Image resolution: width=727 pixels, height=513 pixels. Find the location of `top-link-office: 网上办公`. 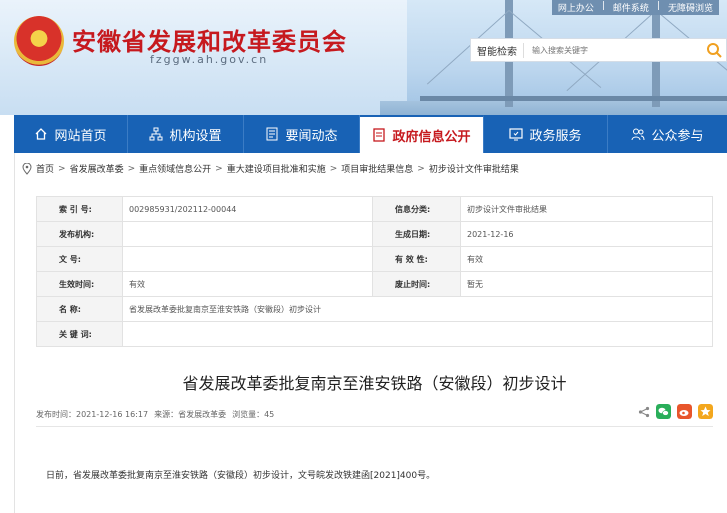

top-link-office: 网上办公 is located at coordinates (576, 7).